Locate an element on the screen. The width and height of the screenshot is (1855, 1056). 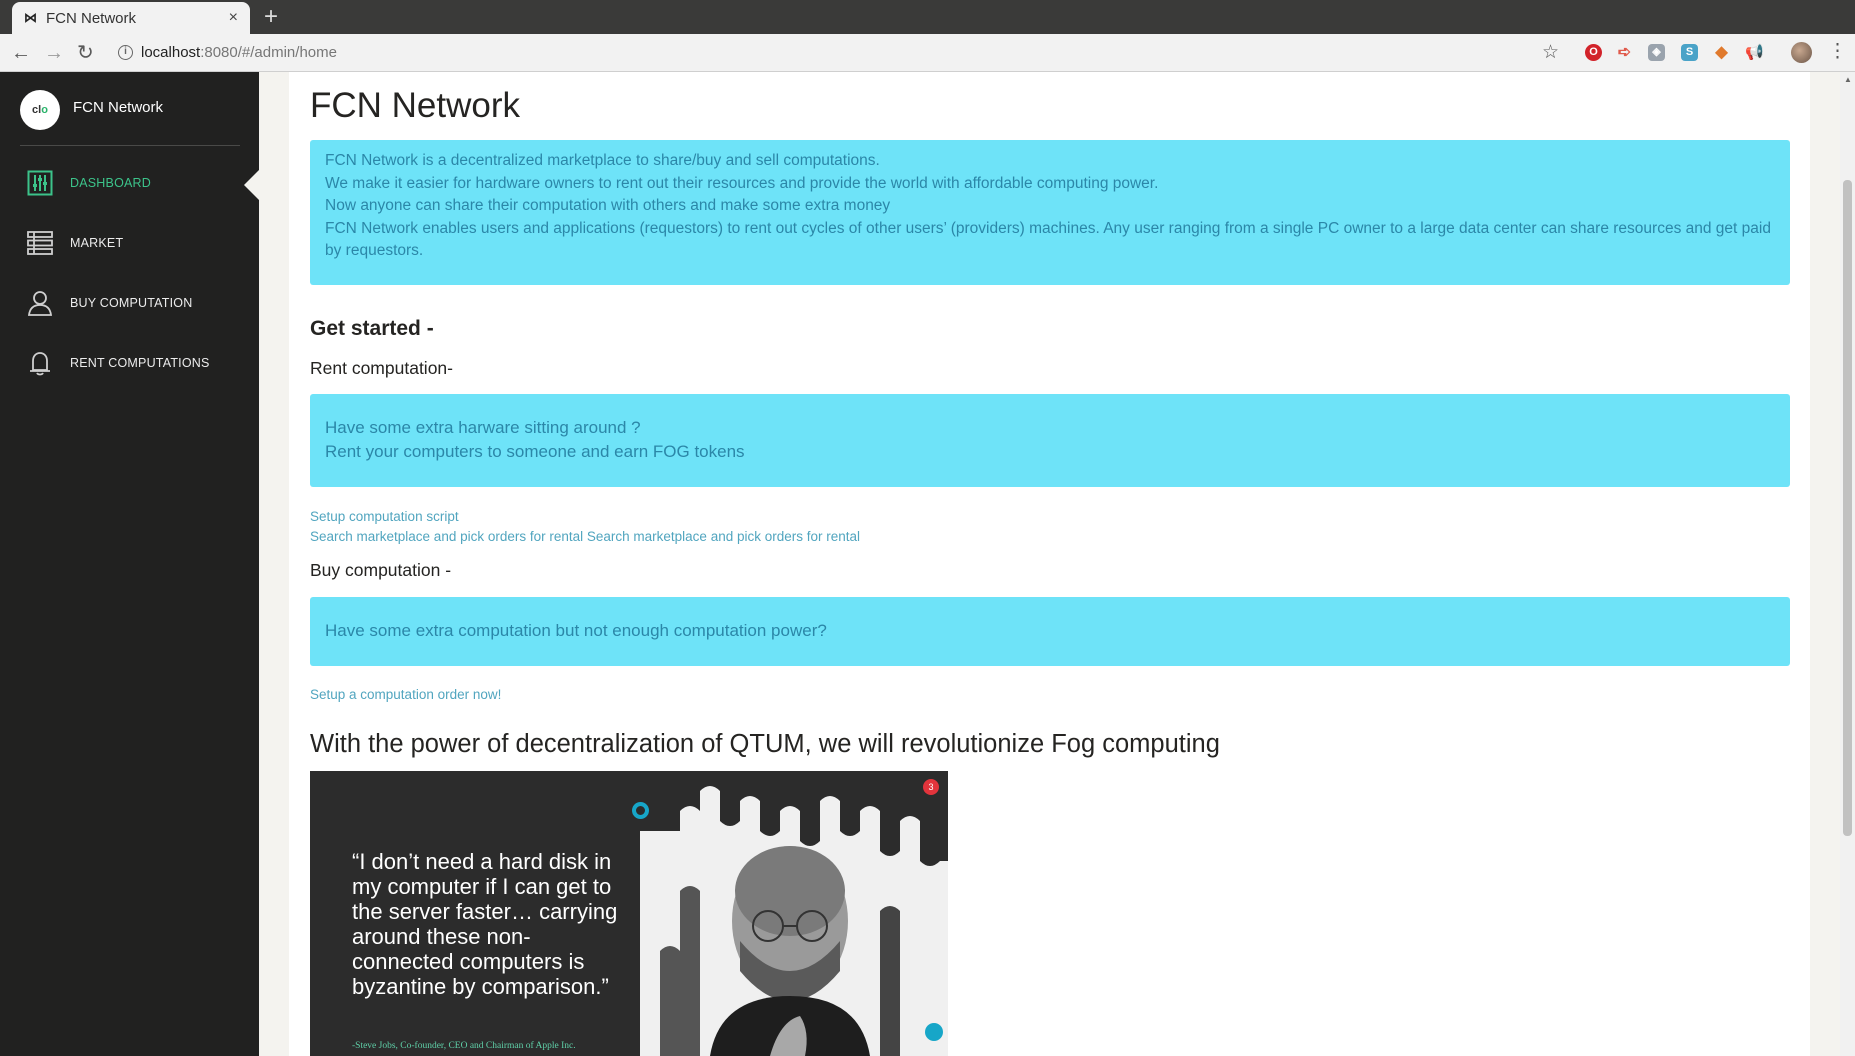
bell-icon is located at coordinates (40, 364).